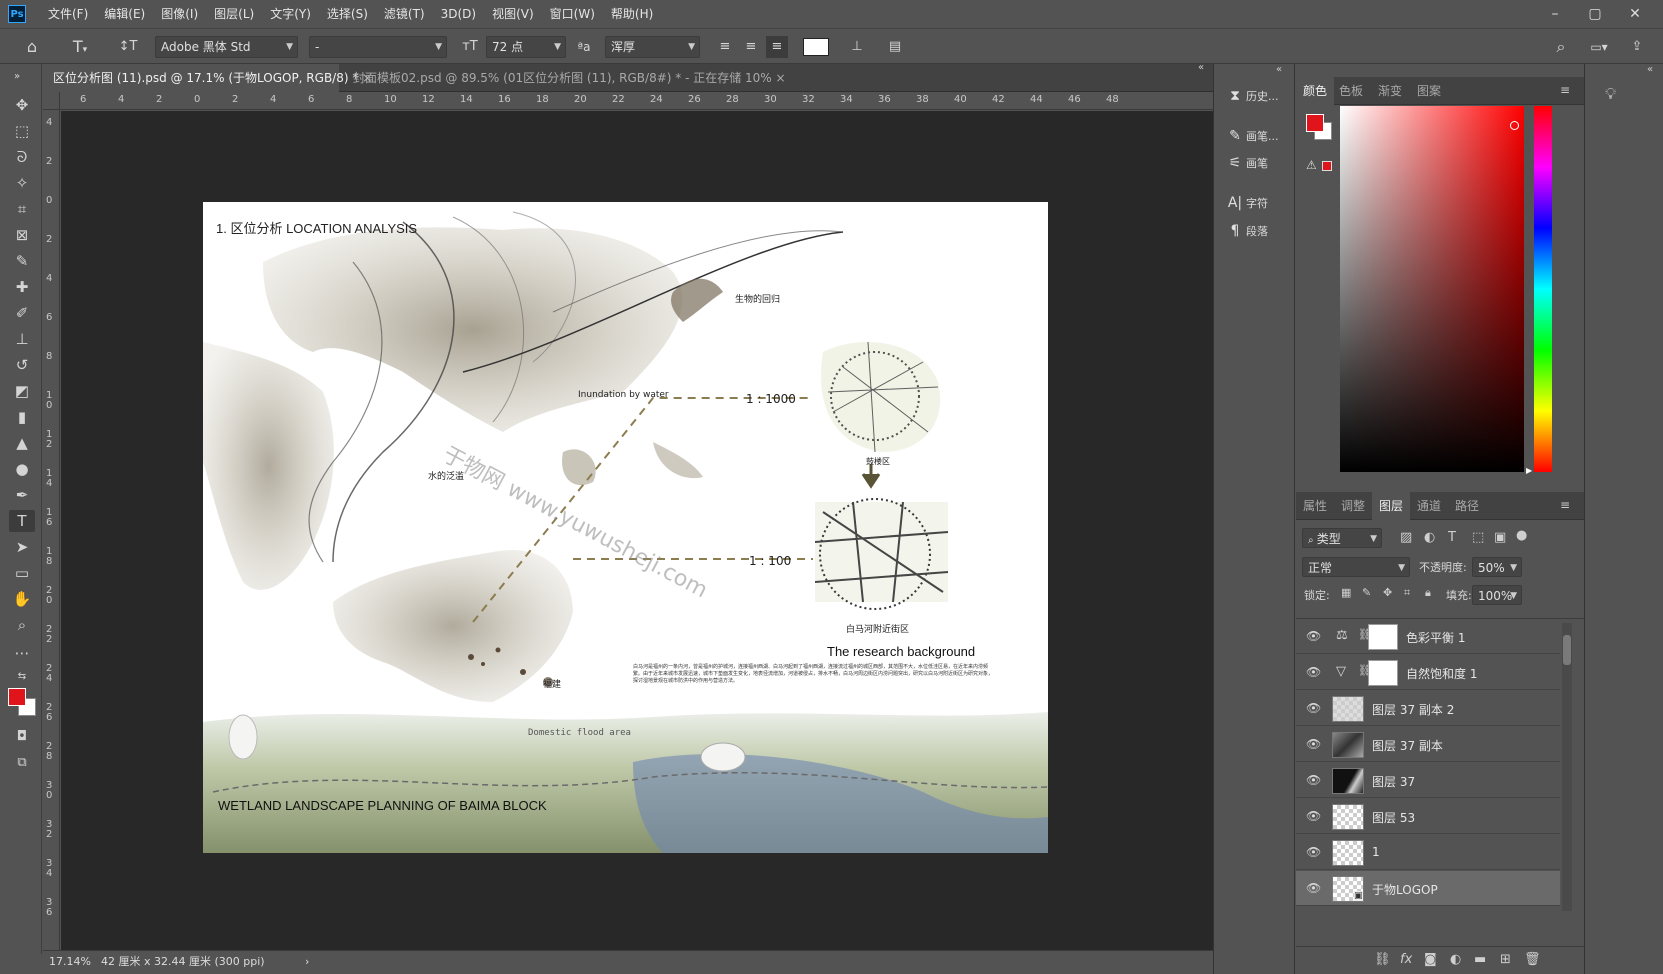 The image size is (1663, 974). I want to click on align-center-icon: ≡, so click(751, 47).